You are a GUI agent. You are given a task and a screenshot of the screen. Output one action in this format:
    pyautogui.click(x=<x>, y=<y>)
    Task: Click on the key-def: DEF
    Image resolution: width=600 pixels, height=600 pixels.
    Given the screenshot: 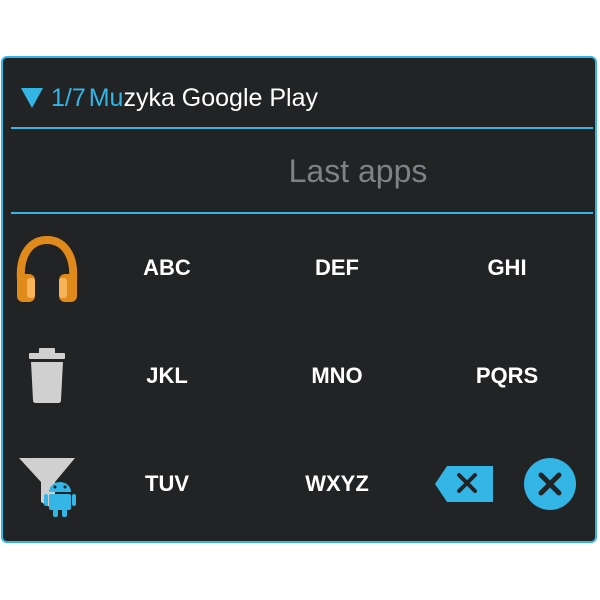 What is the action you would take?
    pyautogui.click(x=337, y=268)
    